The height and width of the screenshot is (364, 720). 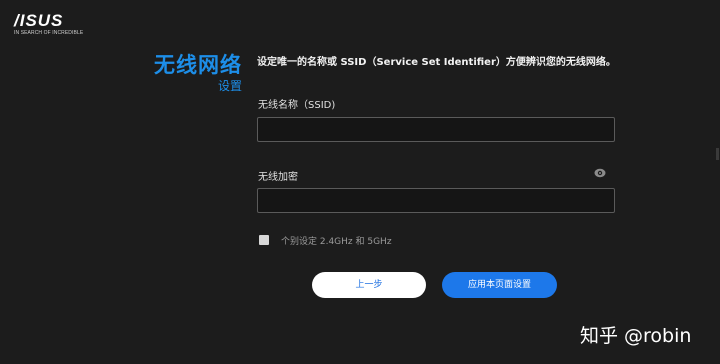 I want to click on logo-tagline: IN SEARCH OF INCREDIBLE, so click(x=49, y=33).